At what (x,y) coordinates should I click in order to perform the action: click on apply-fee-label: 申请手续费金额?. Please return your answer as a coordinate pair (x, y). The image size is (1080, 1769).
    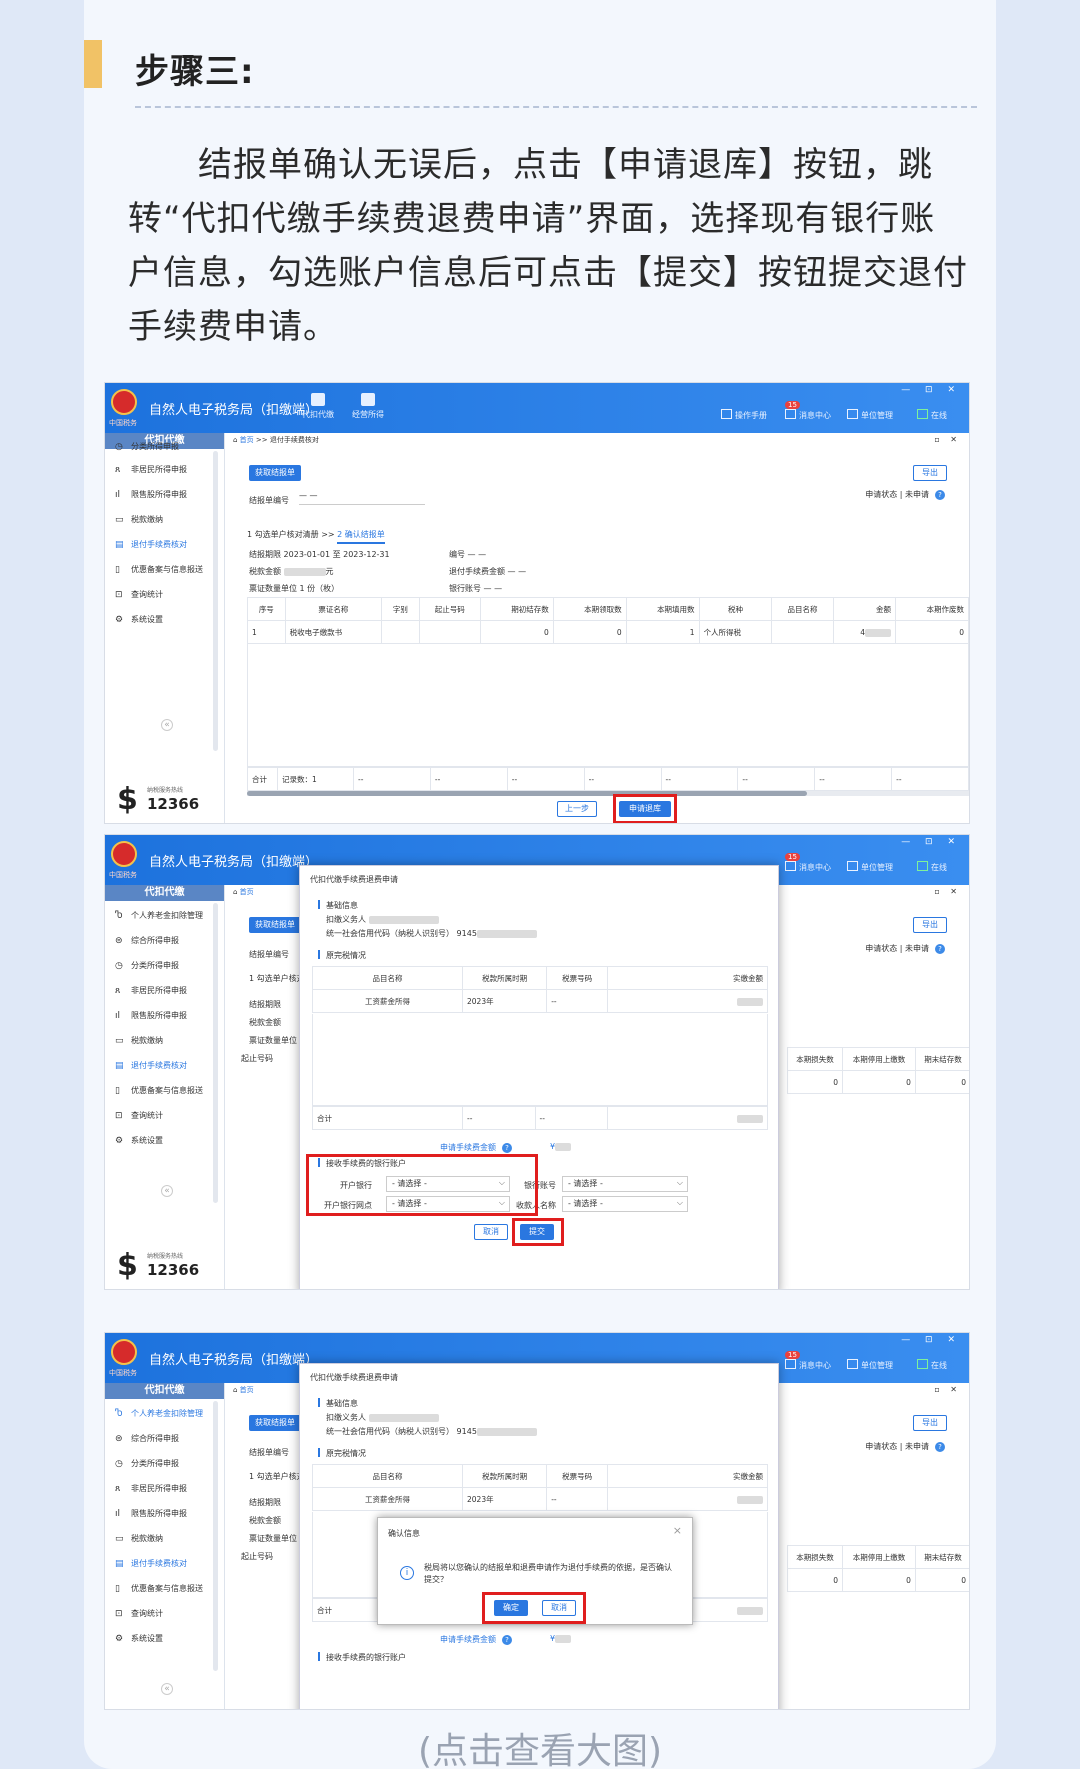
    Looking at the image, I should click on (476, 1639).